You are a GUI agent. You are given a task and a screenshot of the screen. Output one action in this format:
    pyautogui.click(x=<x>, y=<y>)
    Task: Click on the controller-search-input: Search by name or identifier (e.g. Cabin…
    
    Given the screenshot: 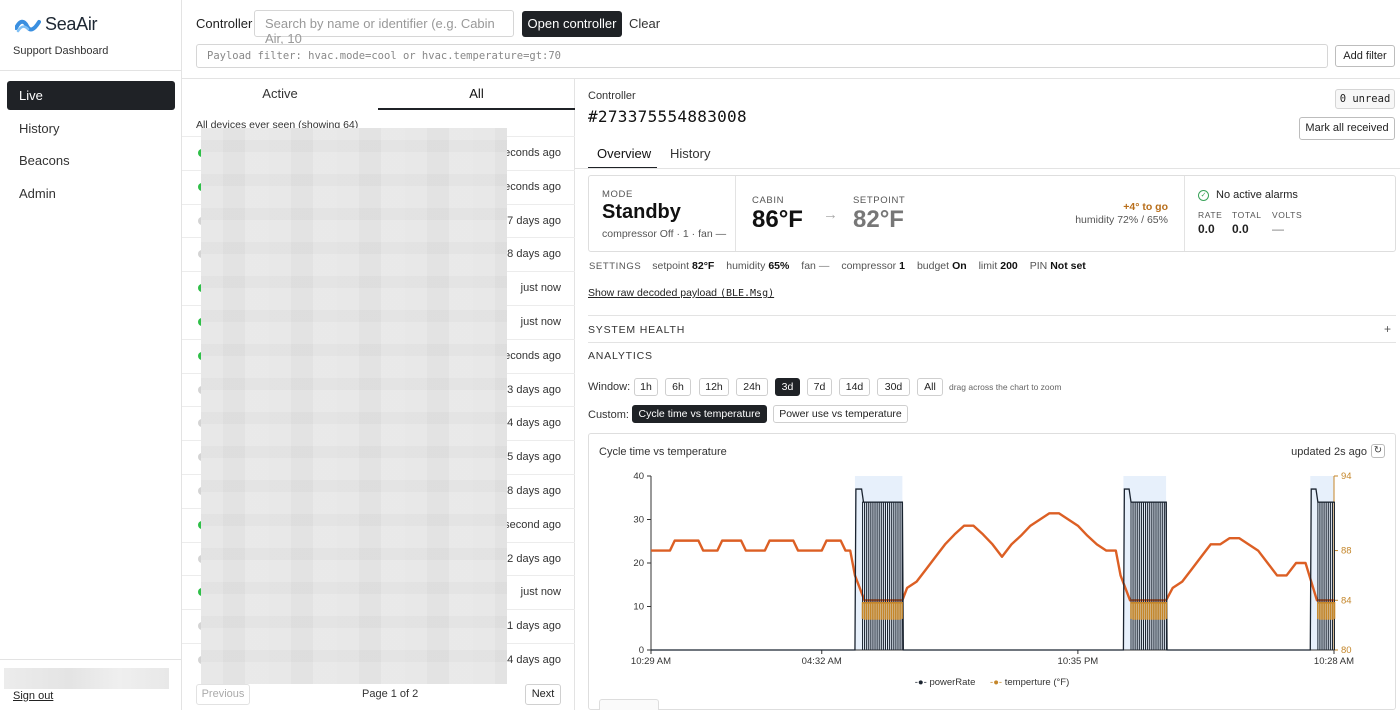 What is the action you would take?
    pyautogui.click(x=384, y=28)
    